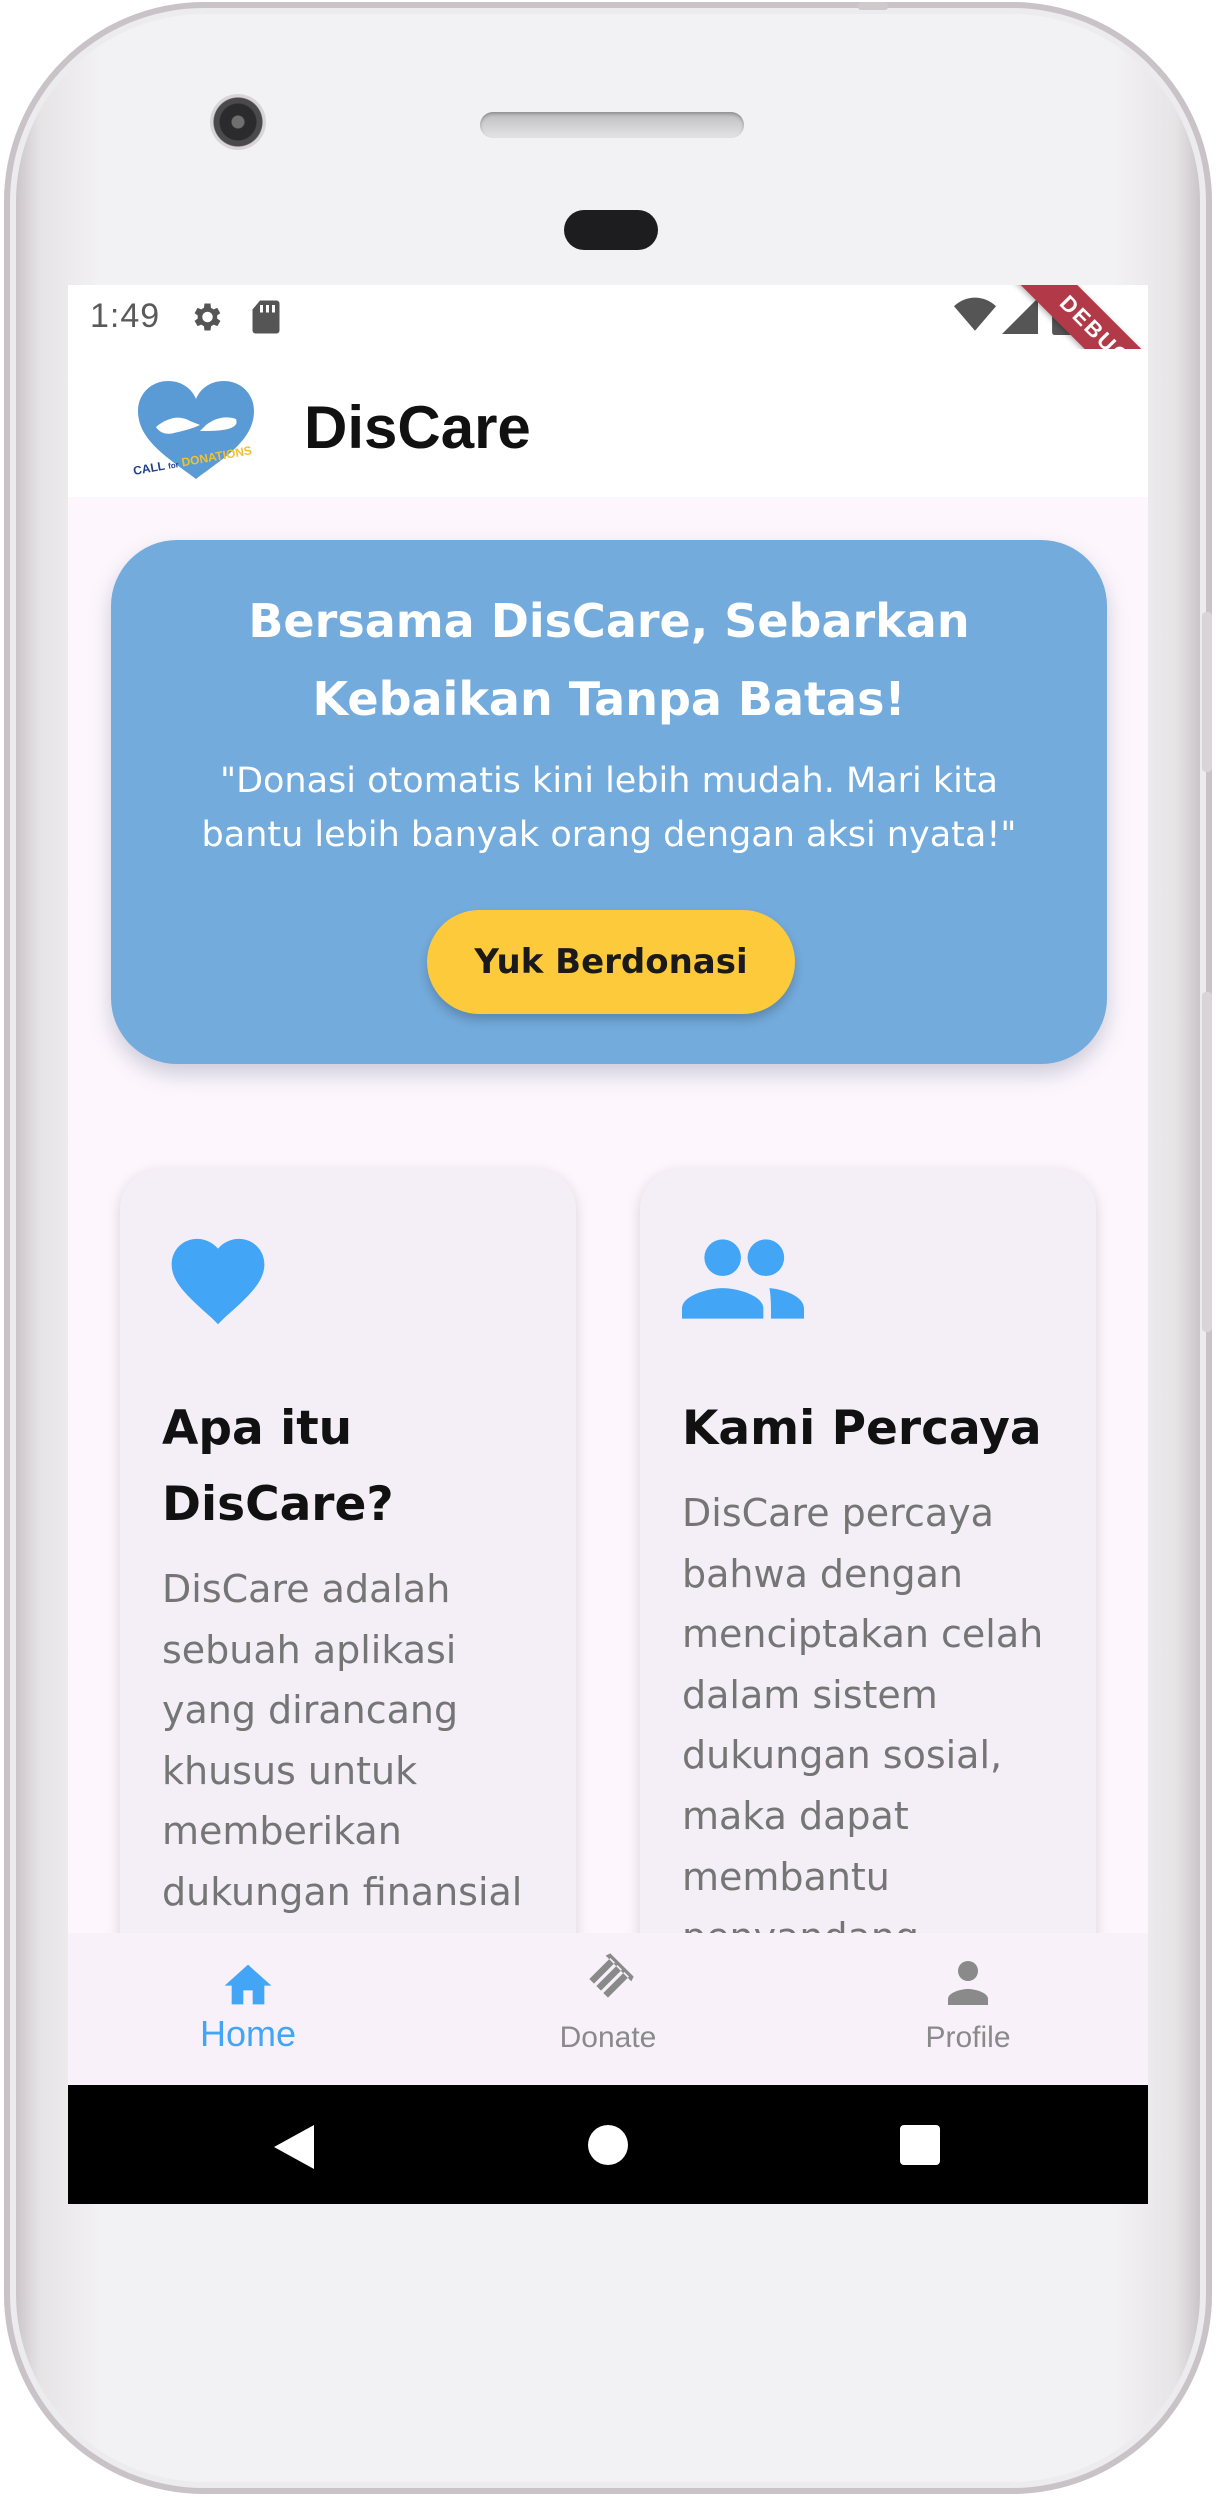 This screenshot has width=1222, height=2498. I want to click on card-title: Kami Percaya, so click(862, 1428).